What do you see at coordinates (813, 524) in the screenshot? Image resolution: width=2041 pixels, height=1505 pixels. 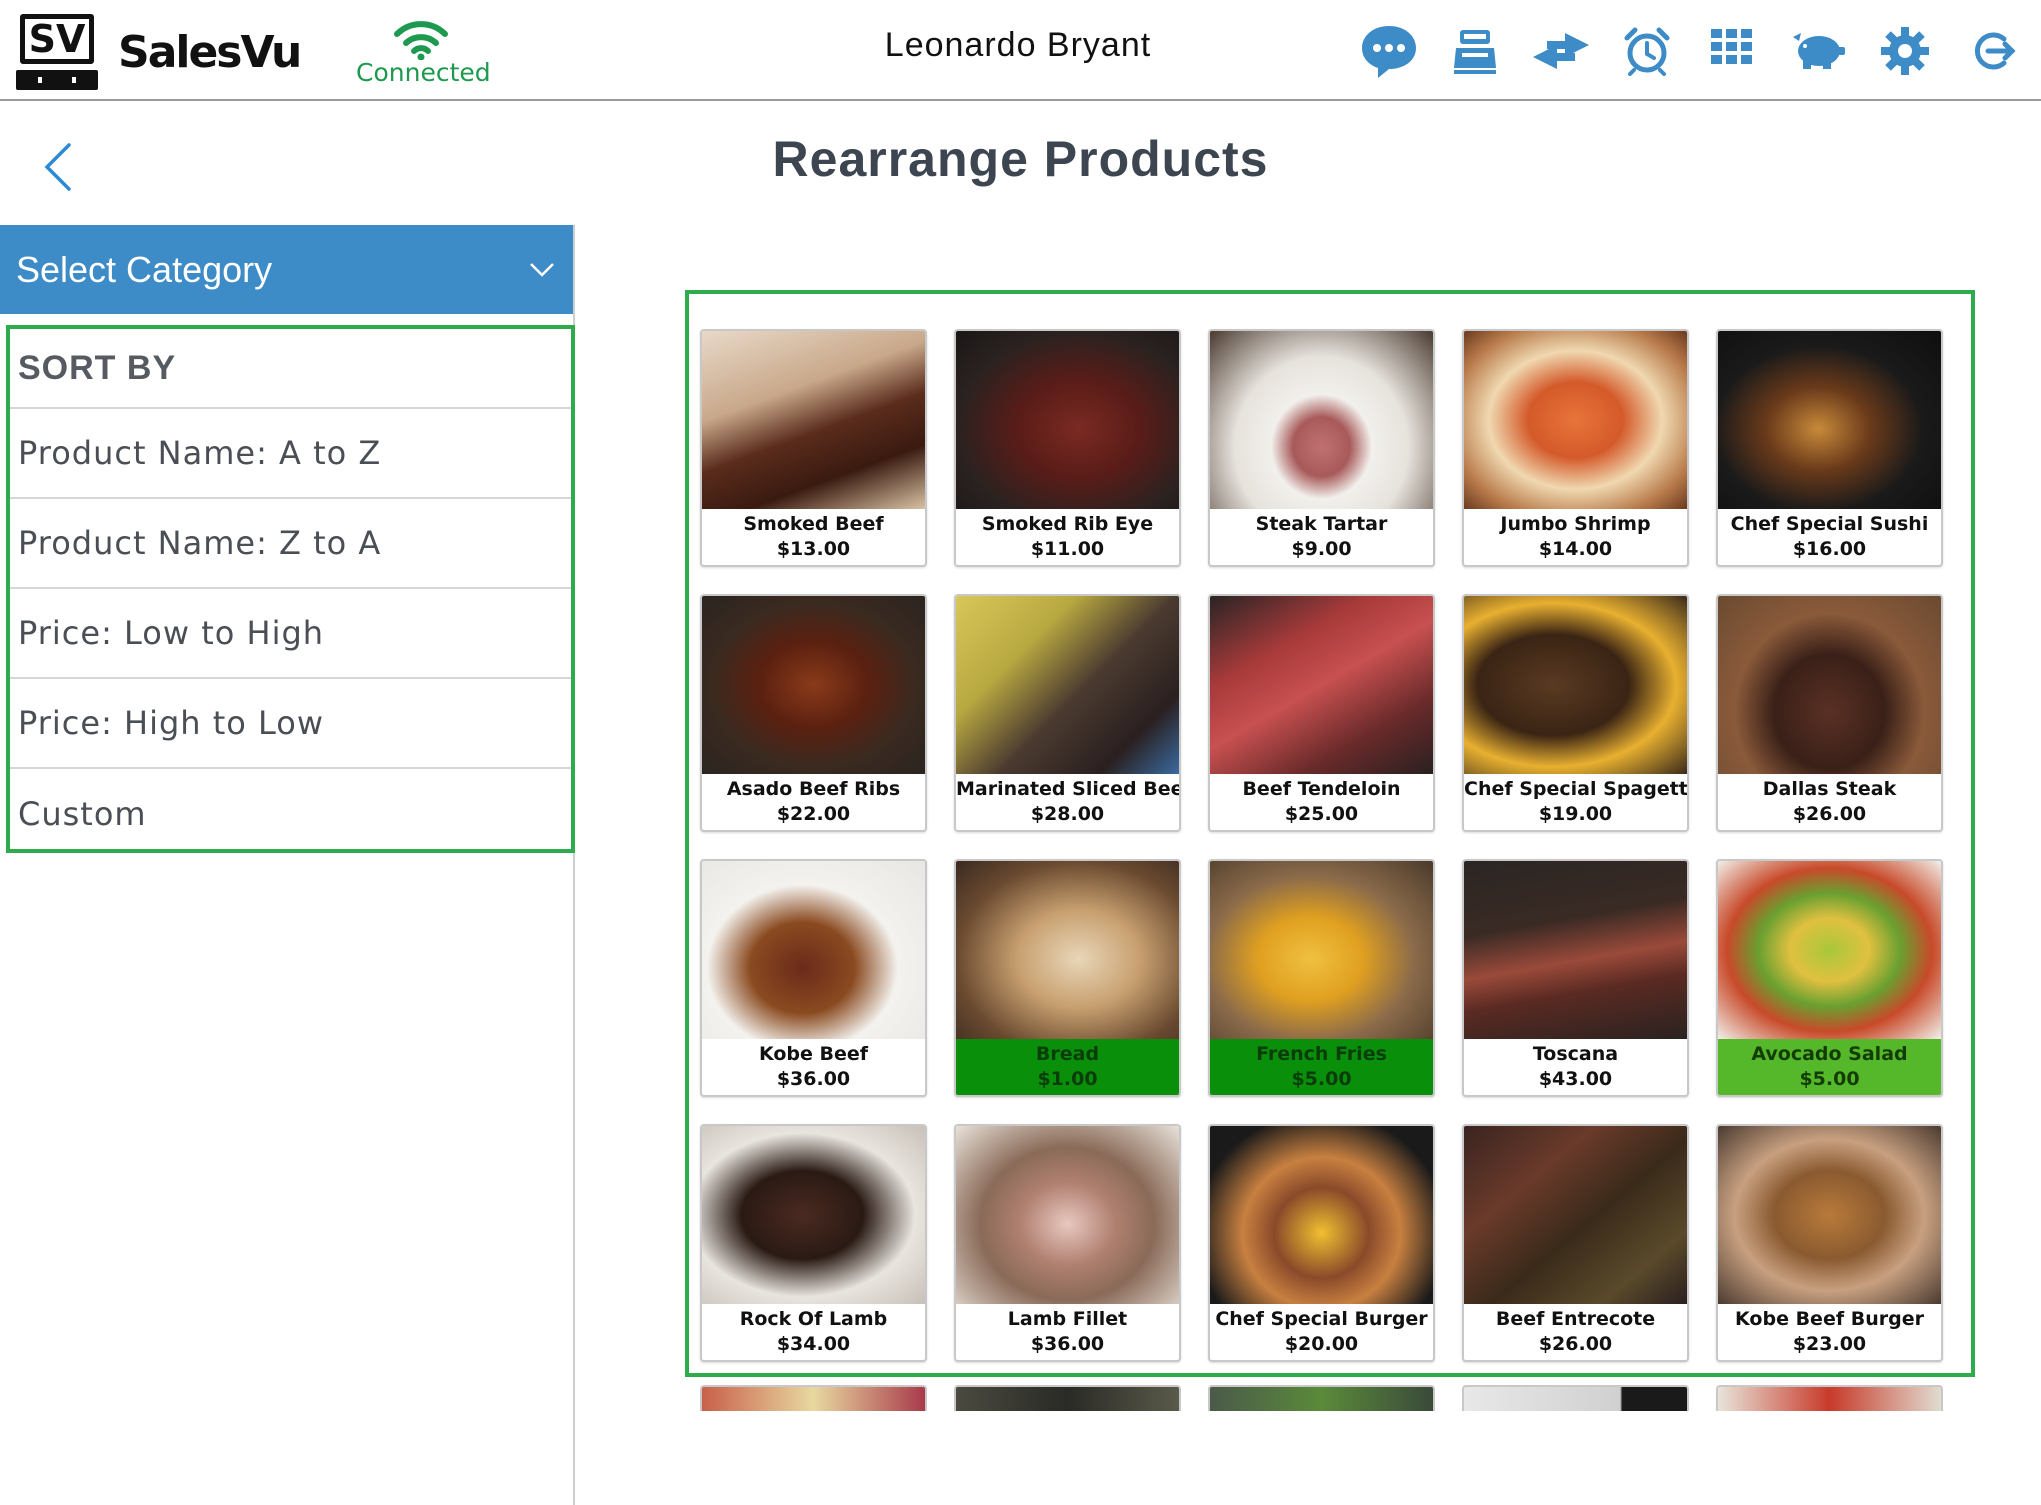 I see `product-name: Smoked Beef` at bounding box center [813, 524].